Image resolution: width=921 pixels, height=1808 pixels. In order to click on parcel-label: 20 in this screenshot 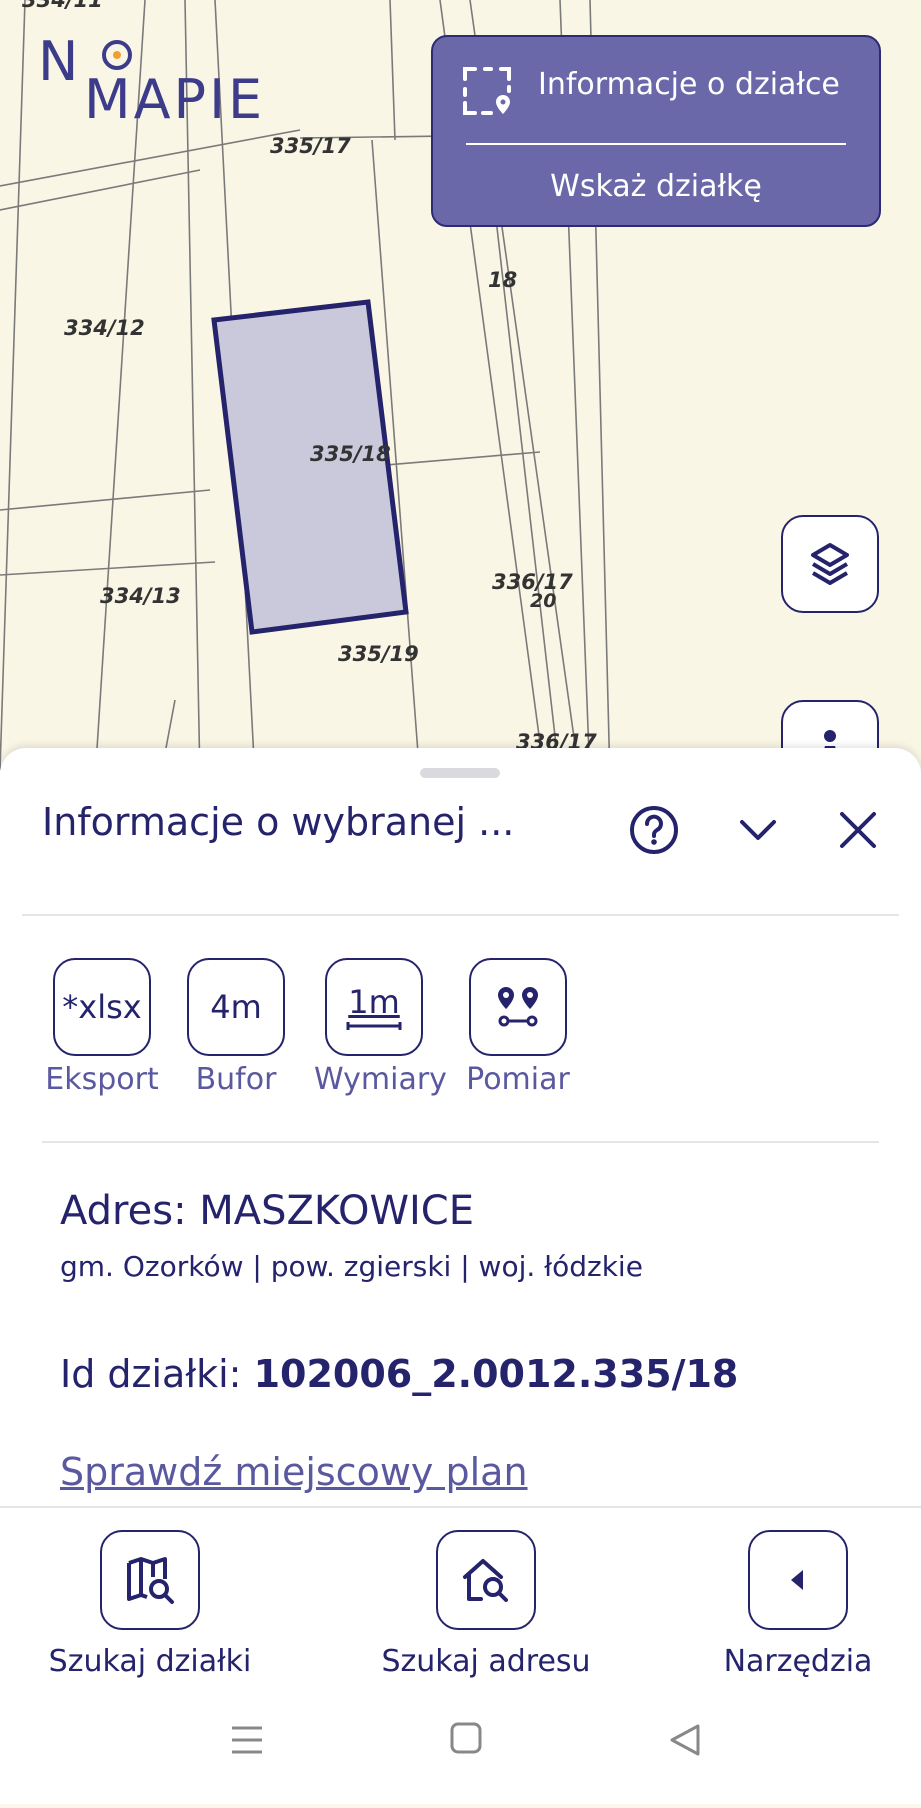, I will do `click(543, 601)`.